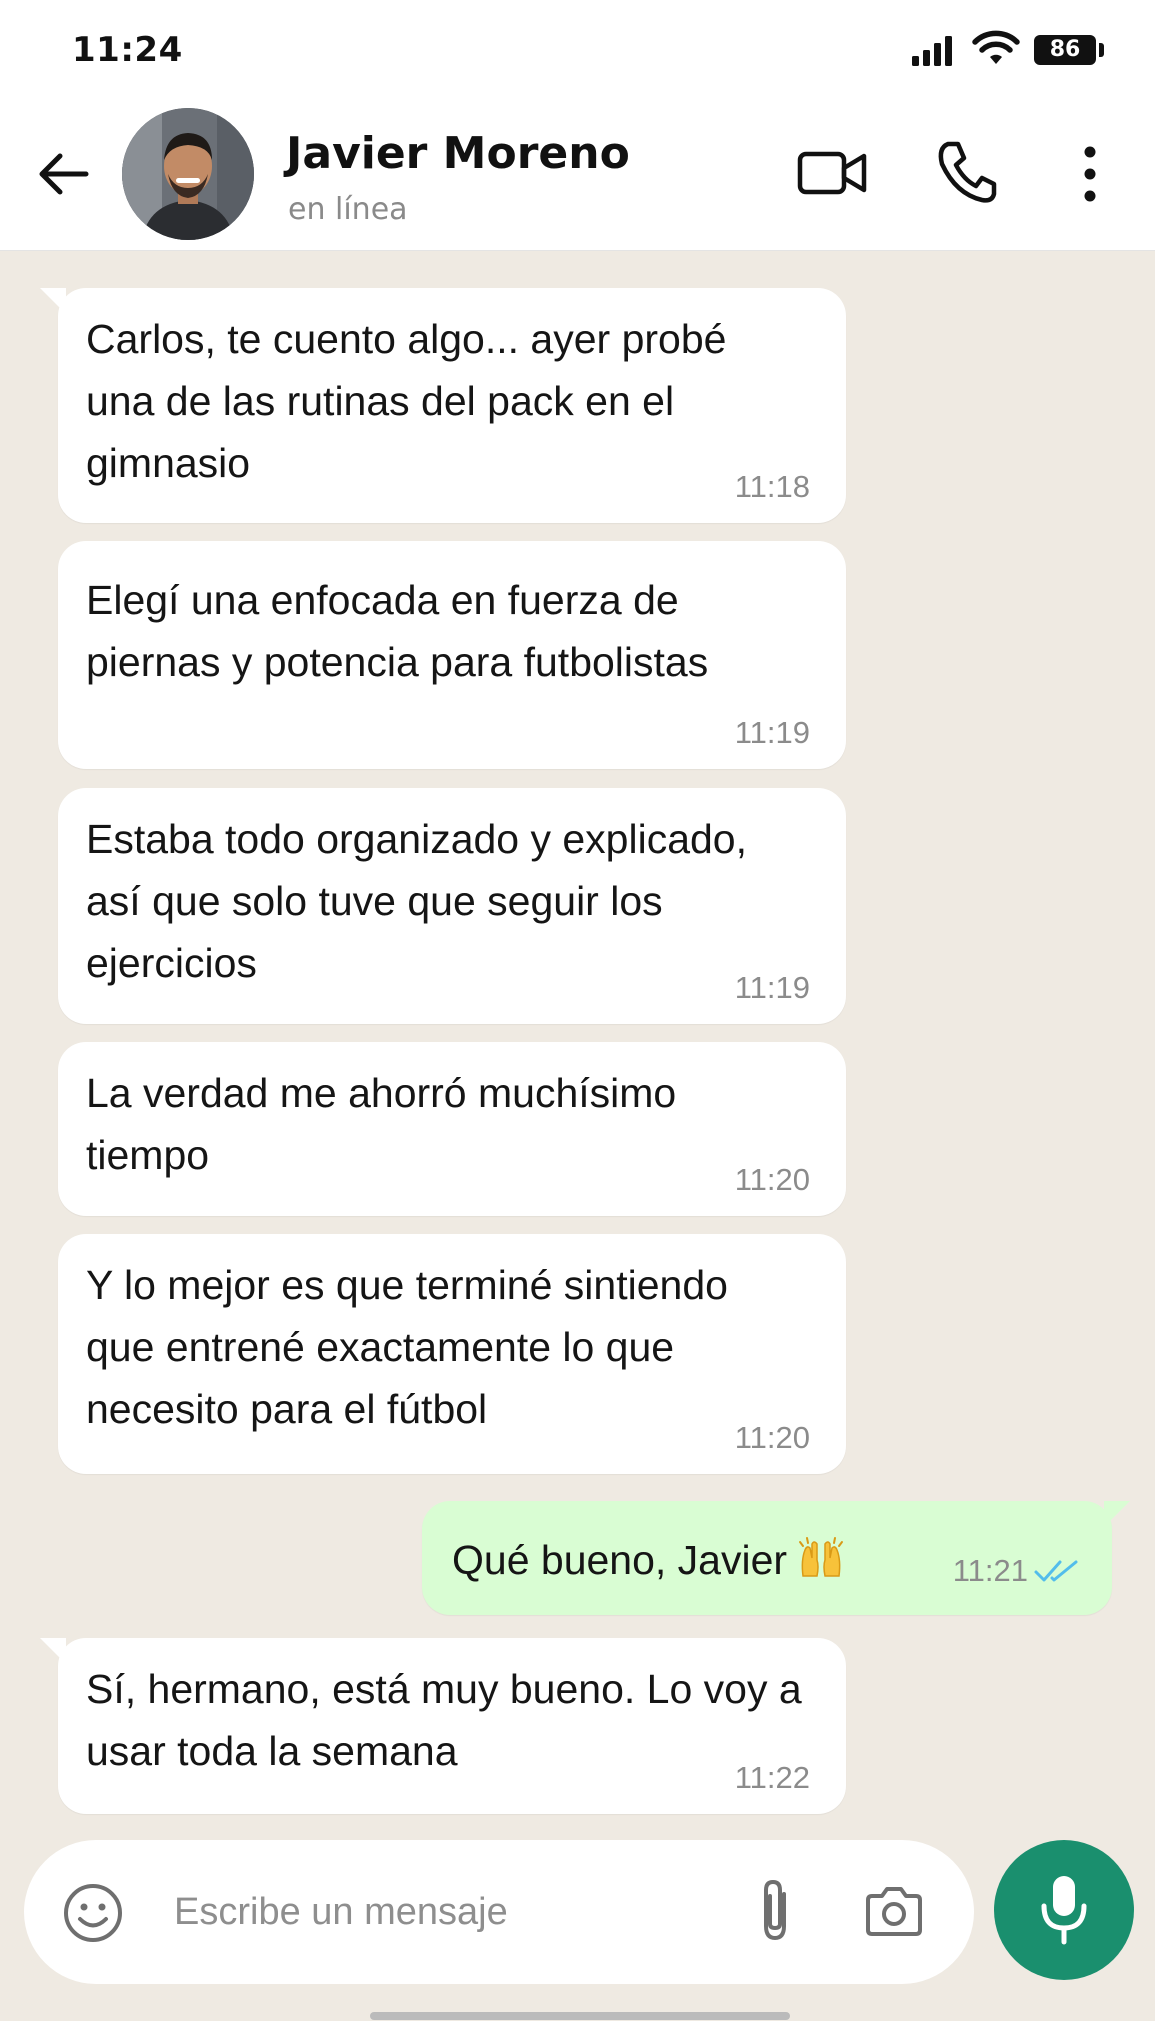  I want to click on message-outgoing: Qué bueno, Javier 11:21, so click(776, 1558).